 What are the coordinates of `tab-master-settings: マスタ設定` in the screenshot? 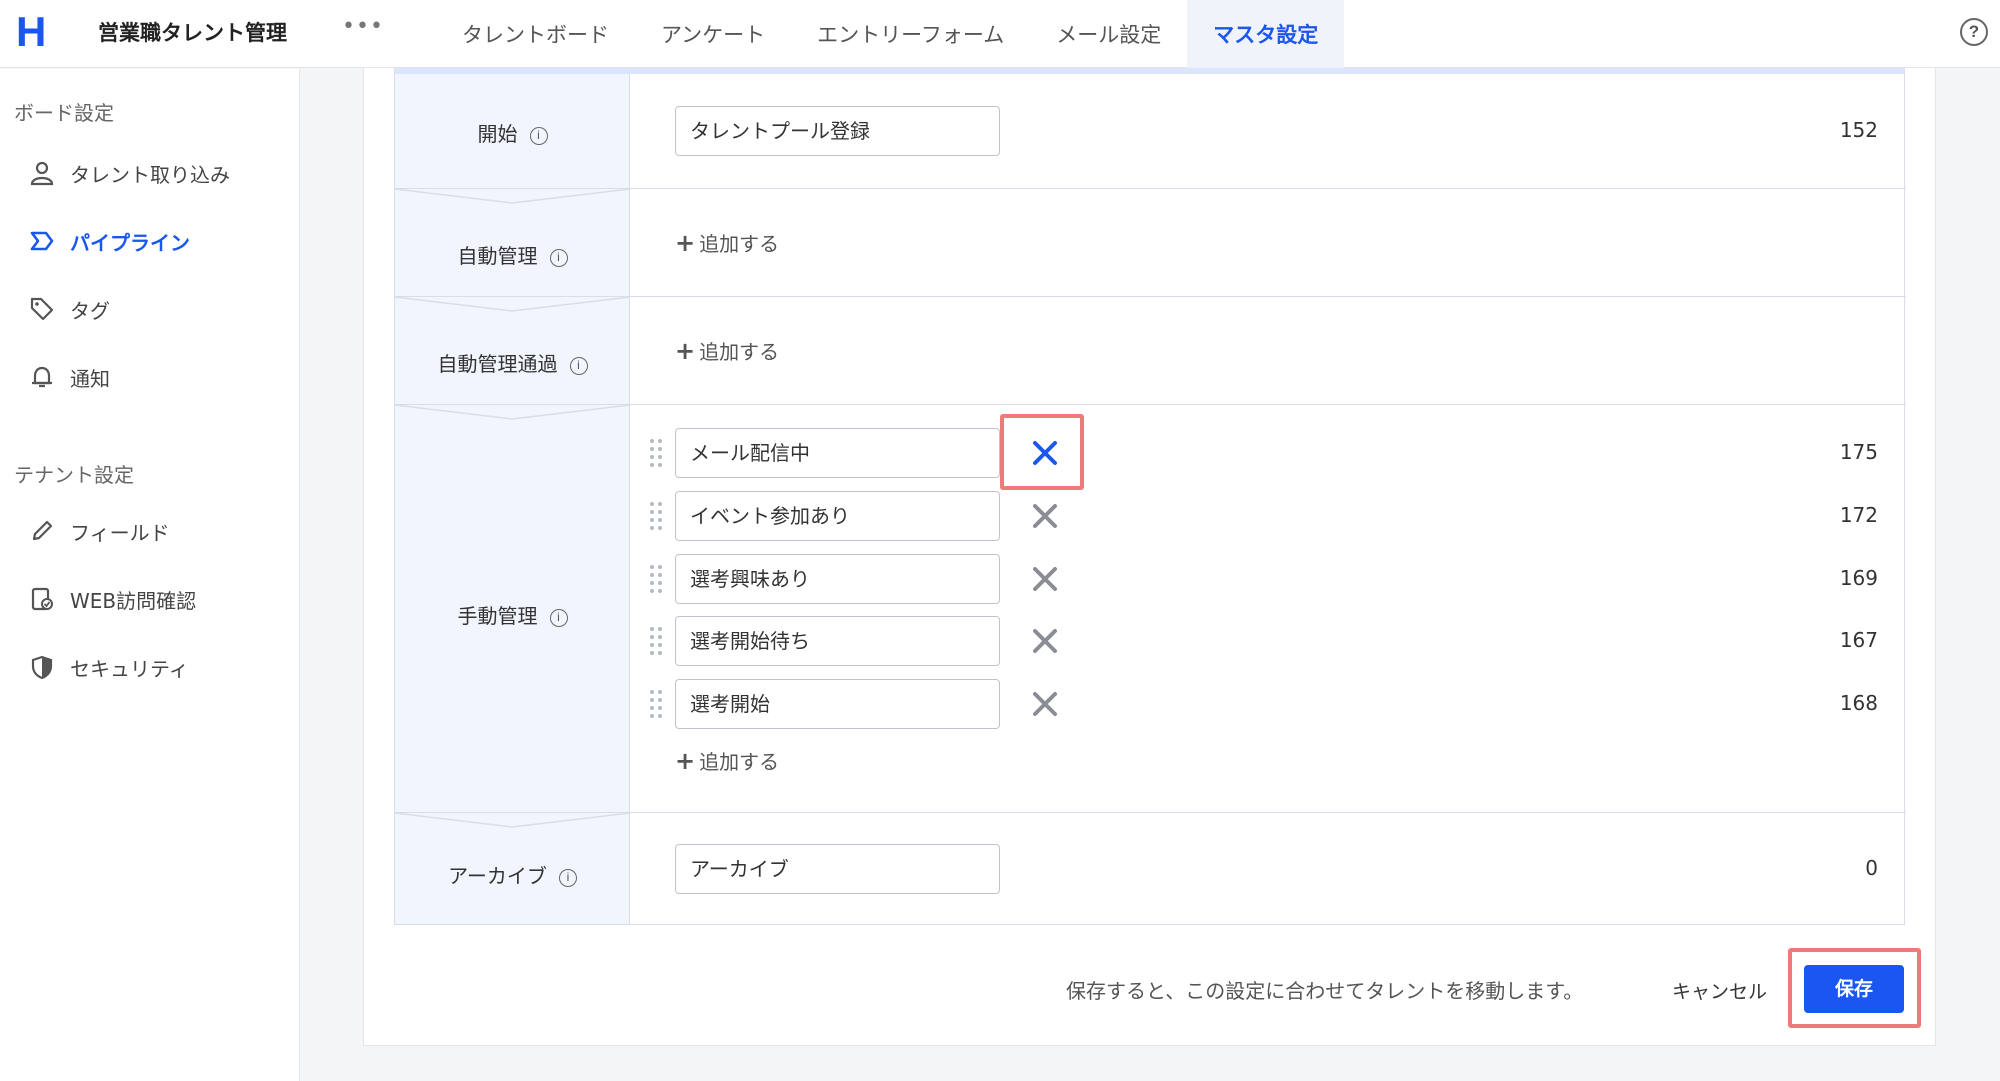 It's located at (1266, 34).